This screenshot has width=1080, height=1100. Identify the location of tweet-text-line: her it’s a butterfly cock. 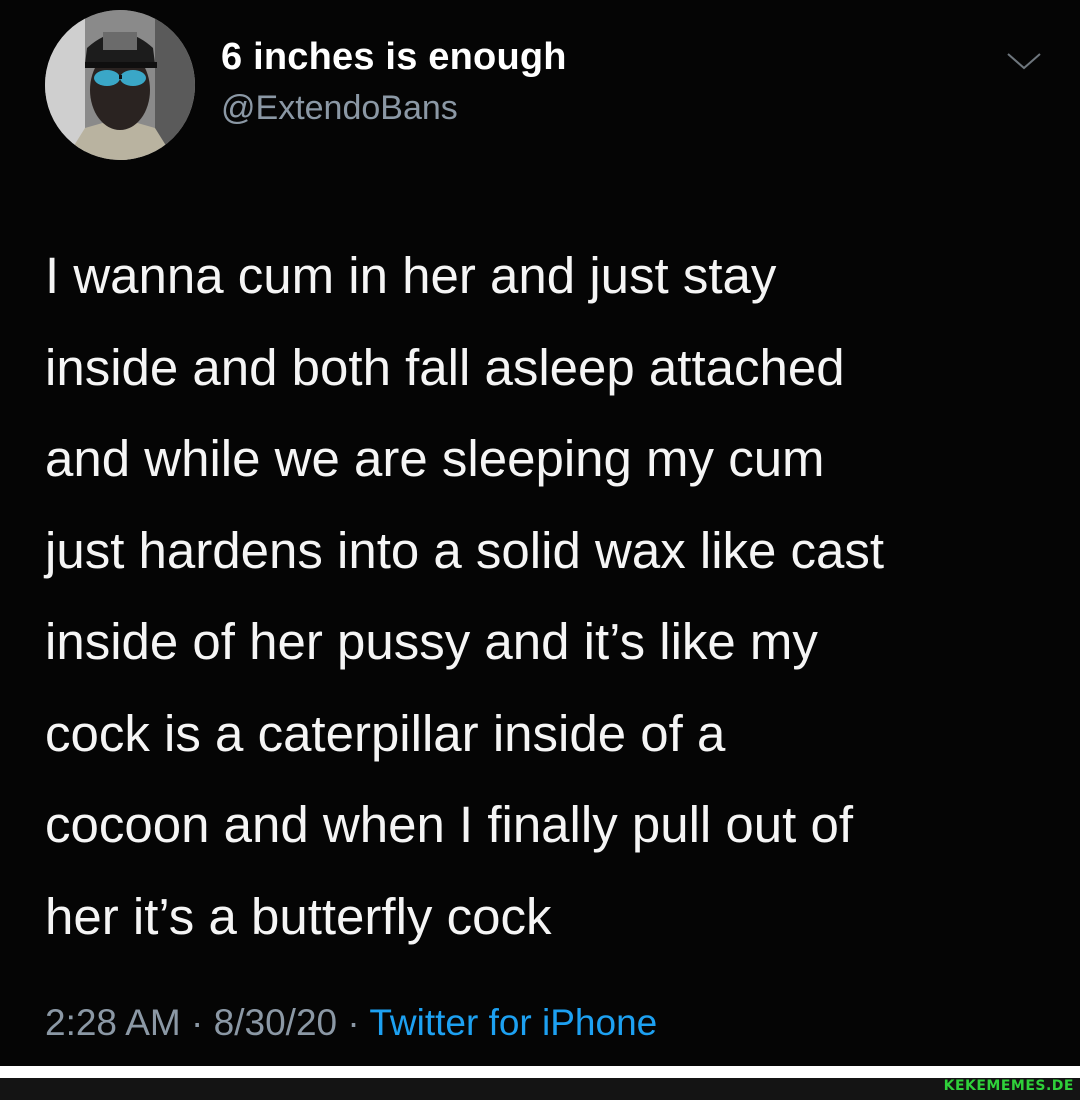
(298, 916).